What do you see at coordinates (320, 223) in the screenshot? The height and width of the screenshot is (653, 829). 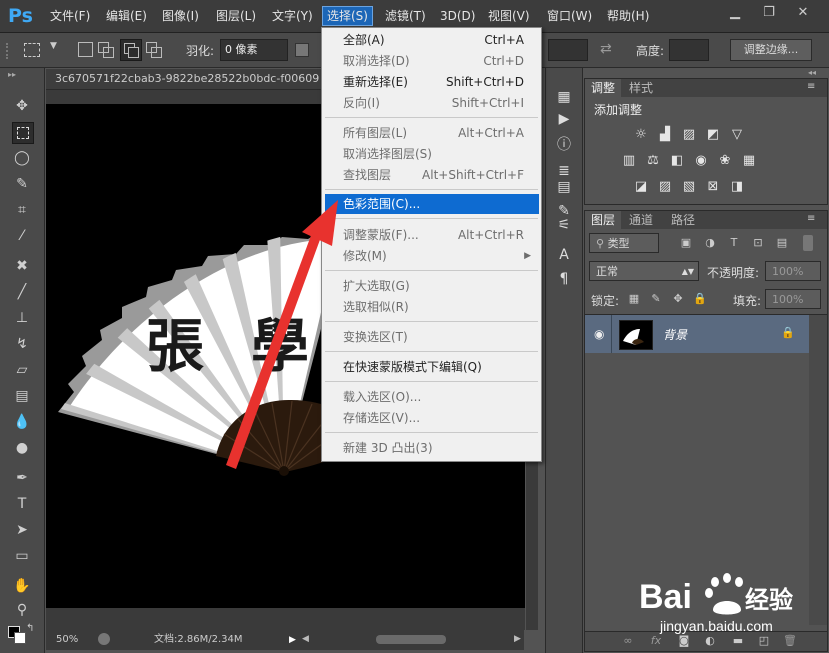 I see `arrow-head` at bounding box center [320, 223].